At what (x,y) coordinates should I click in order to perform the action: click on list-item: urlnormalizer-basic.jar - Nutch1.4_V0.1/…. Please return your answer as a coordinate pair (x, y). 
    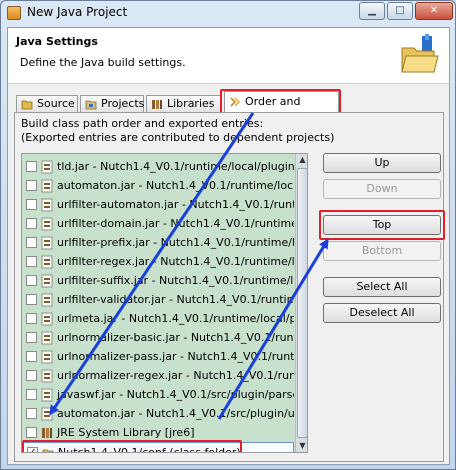
    Looking at the image, I should click on (158, 338).